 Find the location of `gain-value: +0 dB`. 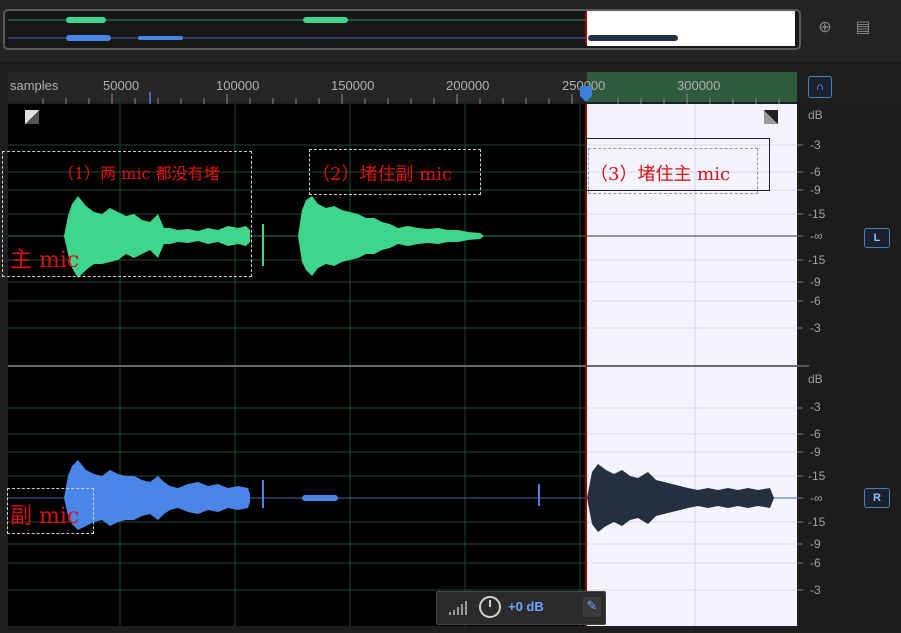

gain-value: +0 dB is located at coordinates (526, 606).